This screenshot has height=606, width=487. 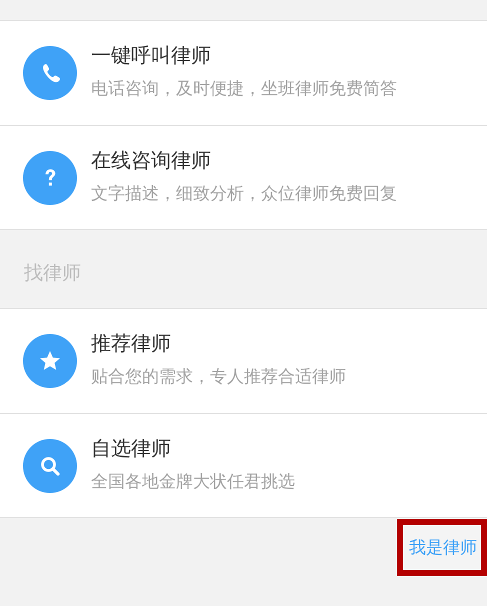 What do you see at coordinates (244, 193) in the screenshot?
I see `service-description: 文字描述，细致分析，众位律师免费回复` at bounding box center [244, 193].